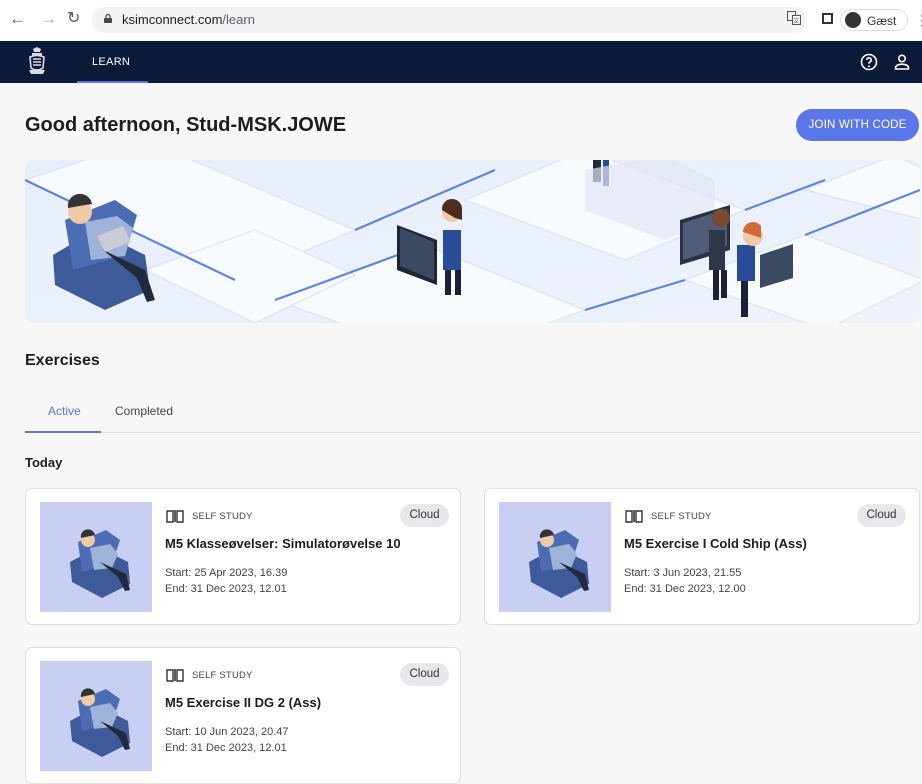  Describe the element at coordinates (827, 18) in the screenshot. I see `side-panel-icon` at that location.